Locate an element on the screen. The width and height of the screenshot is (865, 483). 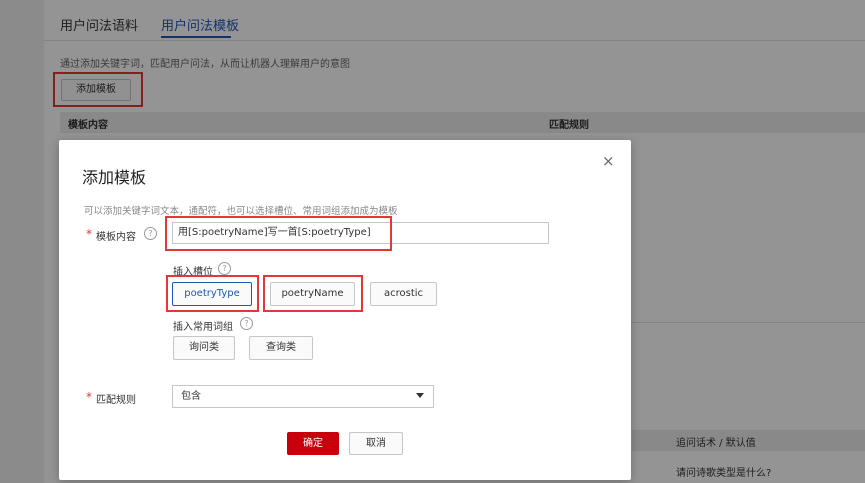
phrase-chip-query: 查询类 is located at coordinates (281, 348).